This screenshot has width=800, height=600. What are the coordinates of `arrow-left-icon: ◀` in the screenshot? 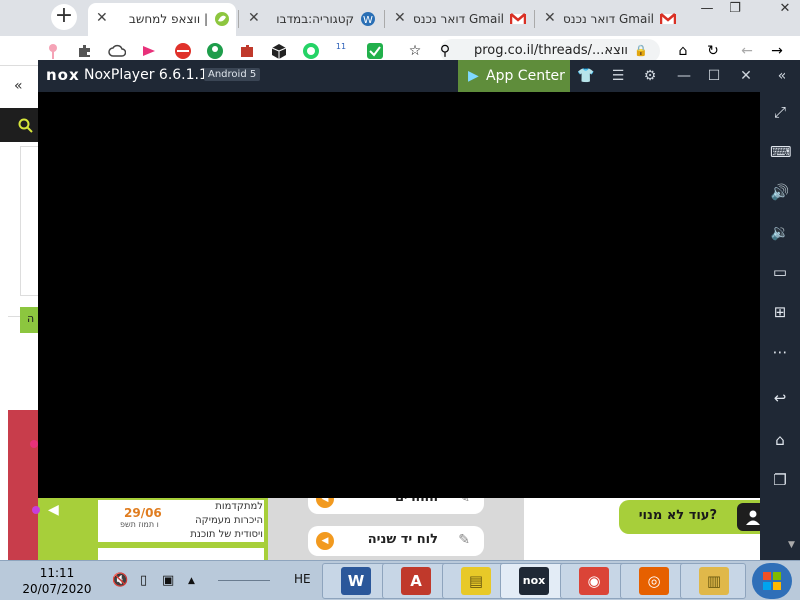 It's located at (53, 510).